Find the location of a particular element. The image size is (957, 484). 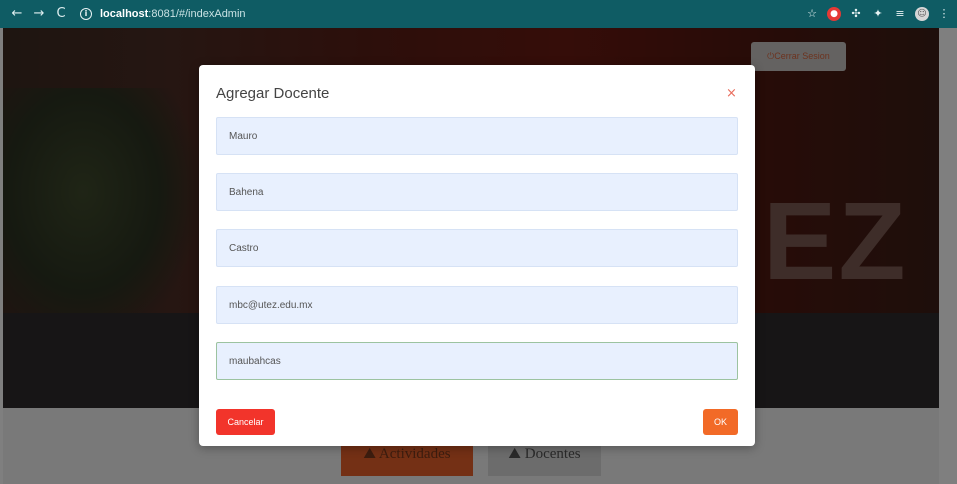

address-bar: i localhost :8081/#/indexAdmin is located at coordinates (420, 14).